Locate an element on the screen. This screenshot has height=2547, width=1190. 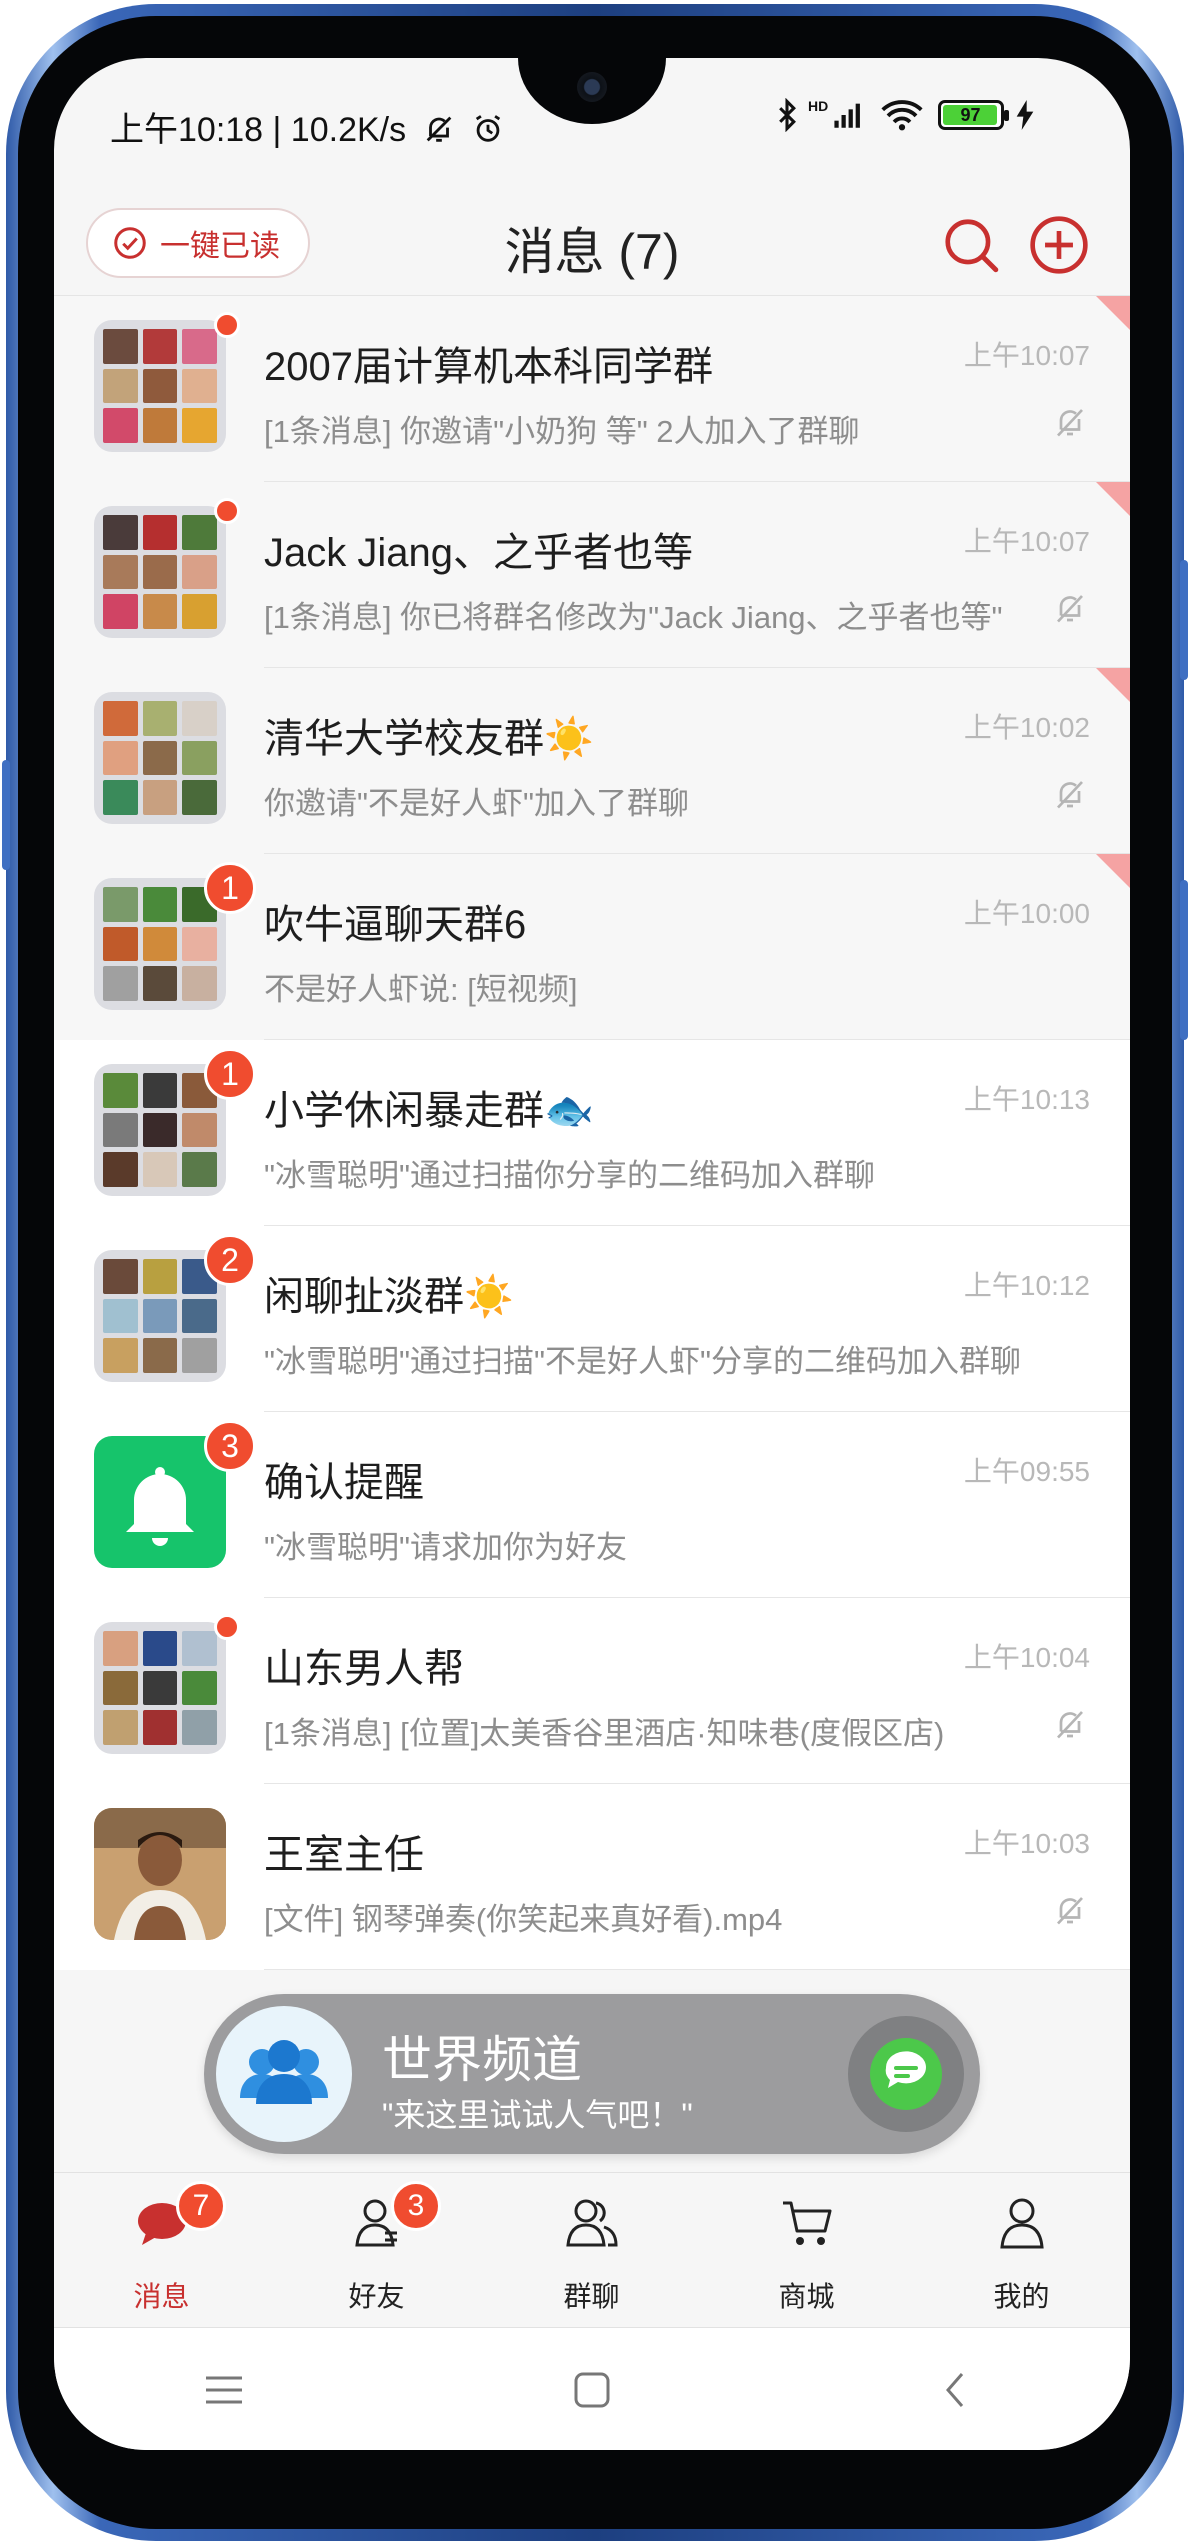
conversation-time: 上午10:13 is located at coordinates (1026, 1099).